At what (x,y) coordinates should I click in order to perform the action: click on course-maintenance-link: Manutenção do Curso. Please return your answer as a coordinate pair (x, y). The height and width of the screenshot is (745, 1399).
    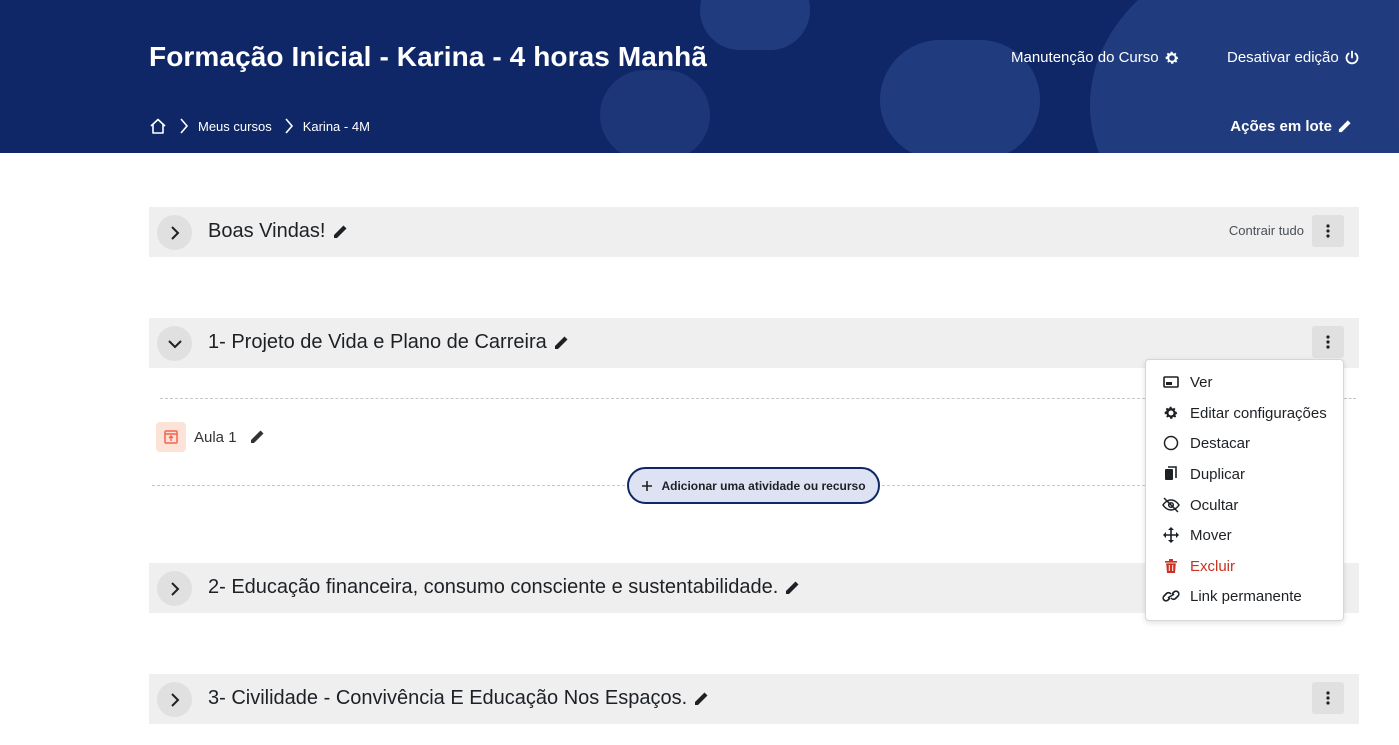
    Looking at the image, I should click on (1095, 57).